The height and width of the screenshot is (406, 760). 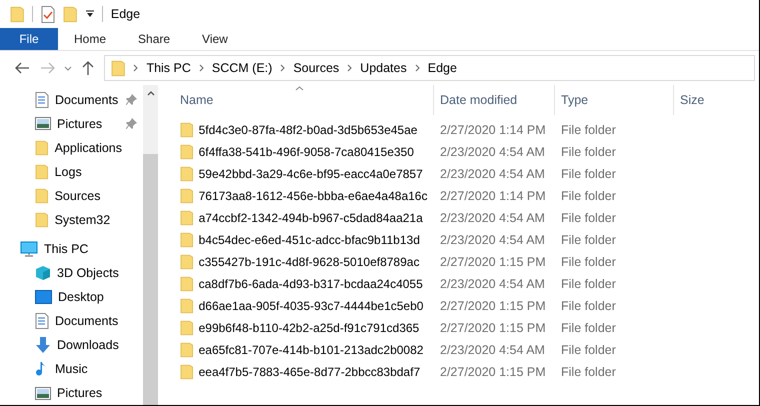 I want to click on properties-icon, so click(x=48, y=14).